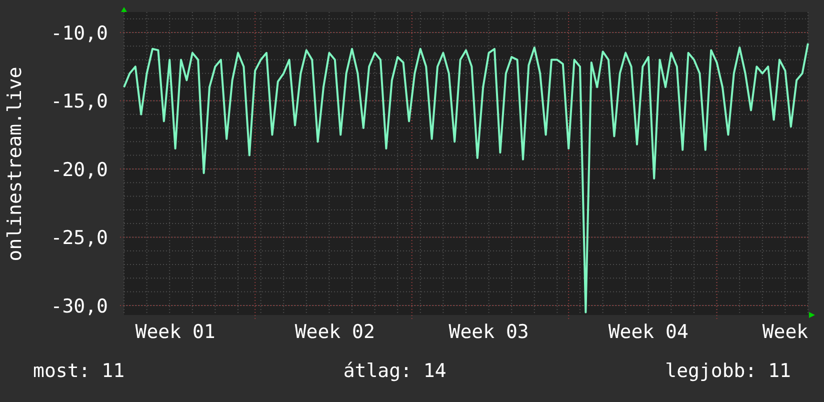 Image resolution: width=824 pixels, height=402 pixels. Describe the element at coordinates (79, 371) in the screenshot. I see `stat-label: most: 11` at that location.